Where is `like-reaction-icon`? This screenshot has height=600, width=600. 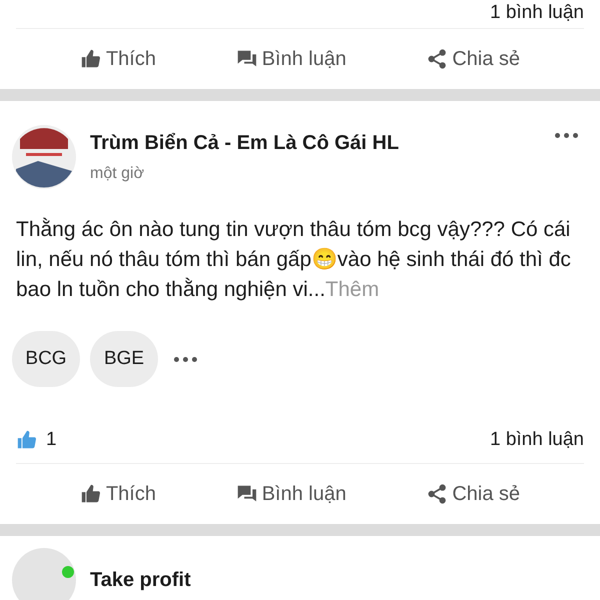
like-reaction-icon is located at coordinates (27, 440).